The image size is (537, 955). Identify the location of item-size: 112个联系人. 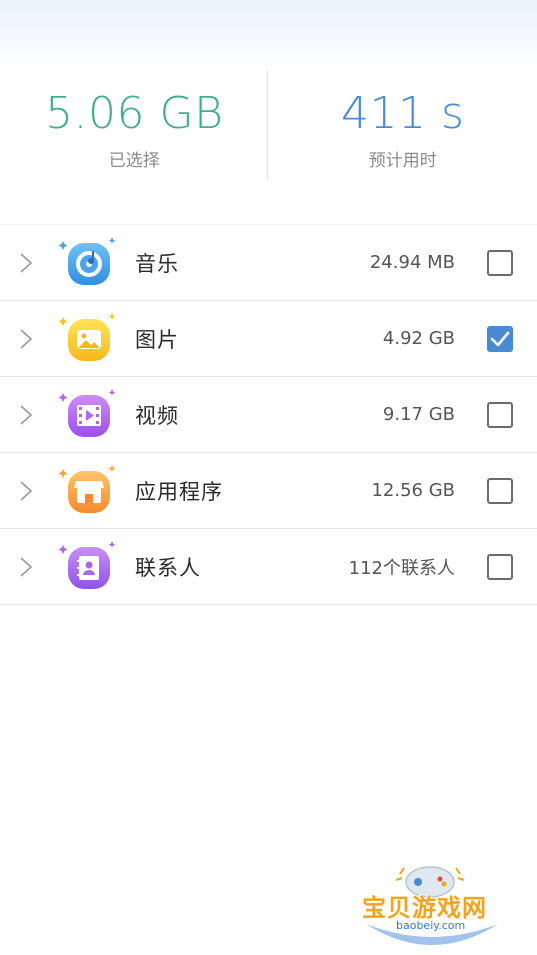
(401, 568).